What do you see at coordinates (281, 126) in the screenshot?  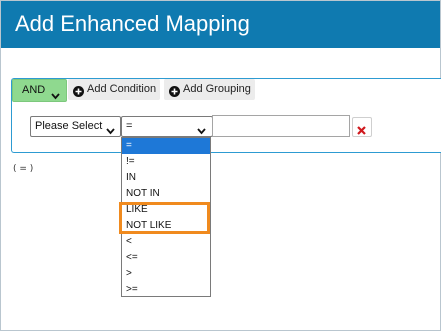 I see `value-input` at bounding box center [281, 126].